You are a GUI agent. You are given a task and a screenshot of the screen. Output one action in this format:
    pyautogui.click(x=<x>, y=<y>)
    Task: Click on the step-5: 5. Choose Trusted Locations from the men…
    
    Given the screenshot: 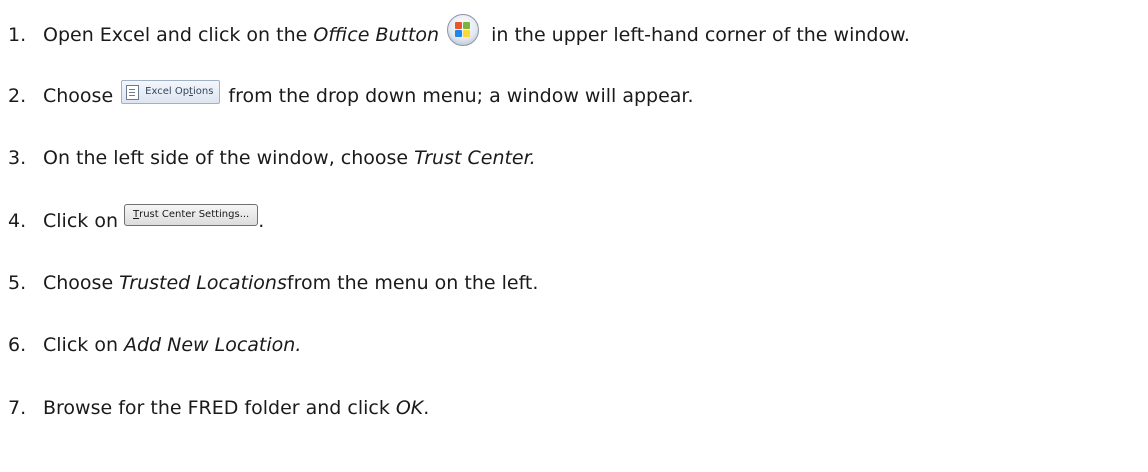 What is the action you would take?
    pyautogui.click(x=273, y=283)
    